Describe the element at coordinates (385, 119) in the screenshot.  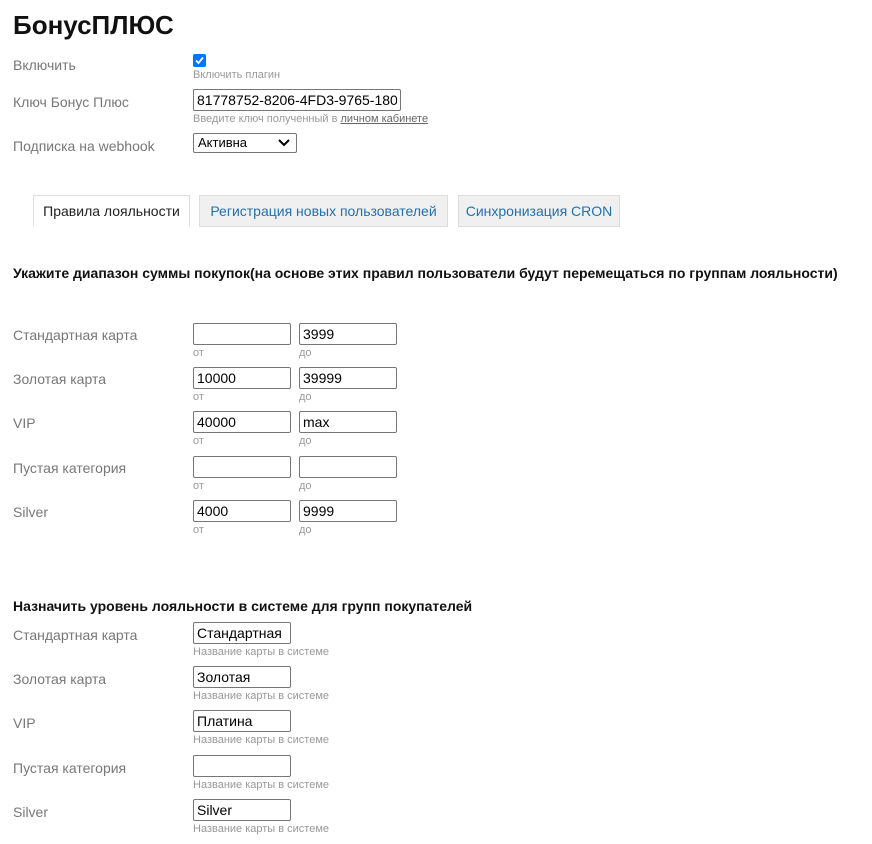
I see `key-hint-link: личном кабинете` at that location.